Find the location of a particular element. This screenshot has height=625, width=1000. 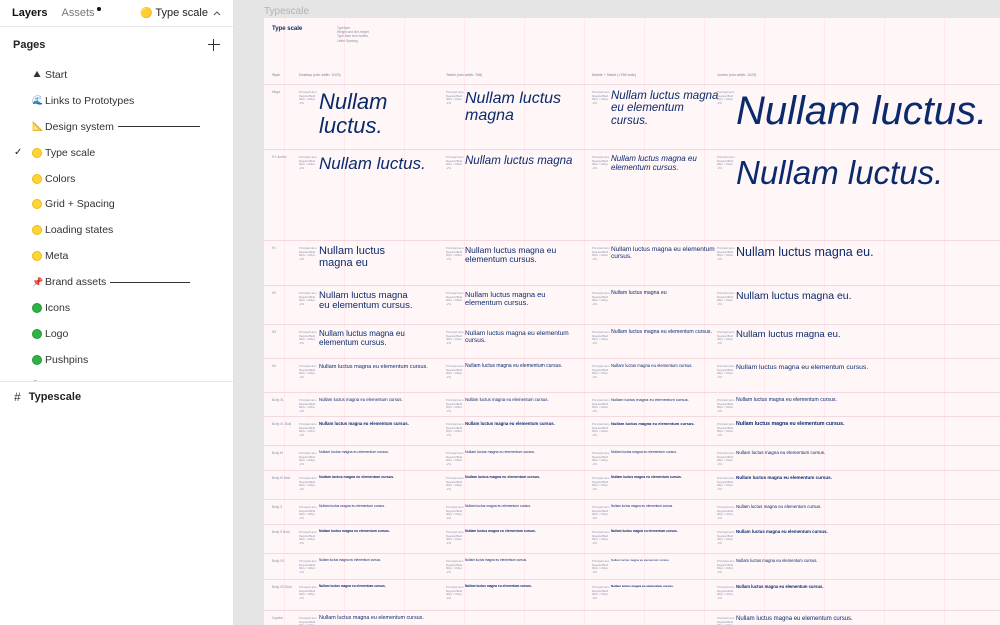

page-item-label: Logo is located at coordinates (57, 333).